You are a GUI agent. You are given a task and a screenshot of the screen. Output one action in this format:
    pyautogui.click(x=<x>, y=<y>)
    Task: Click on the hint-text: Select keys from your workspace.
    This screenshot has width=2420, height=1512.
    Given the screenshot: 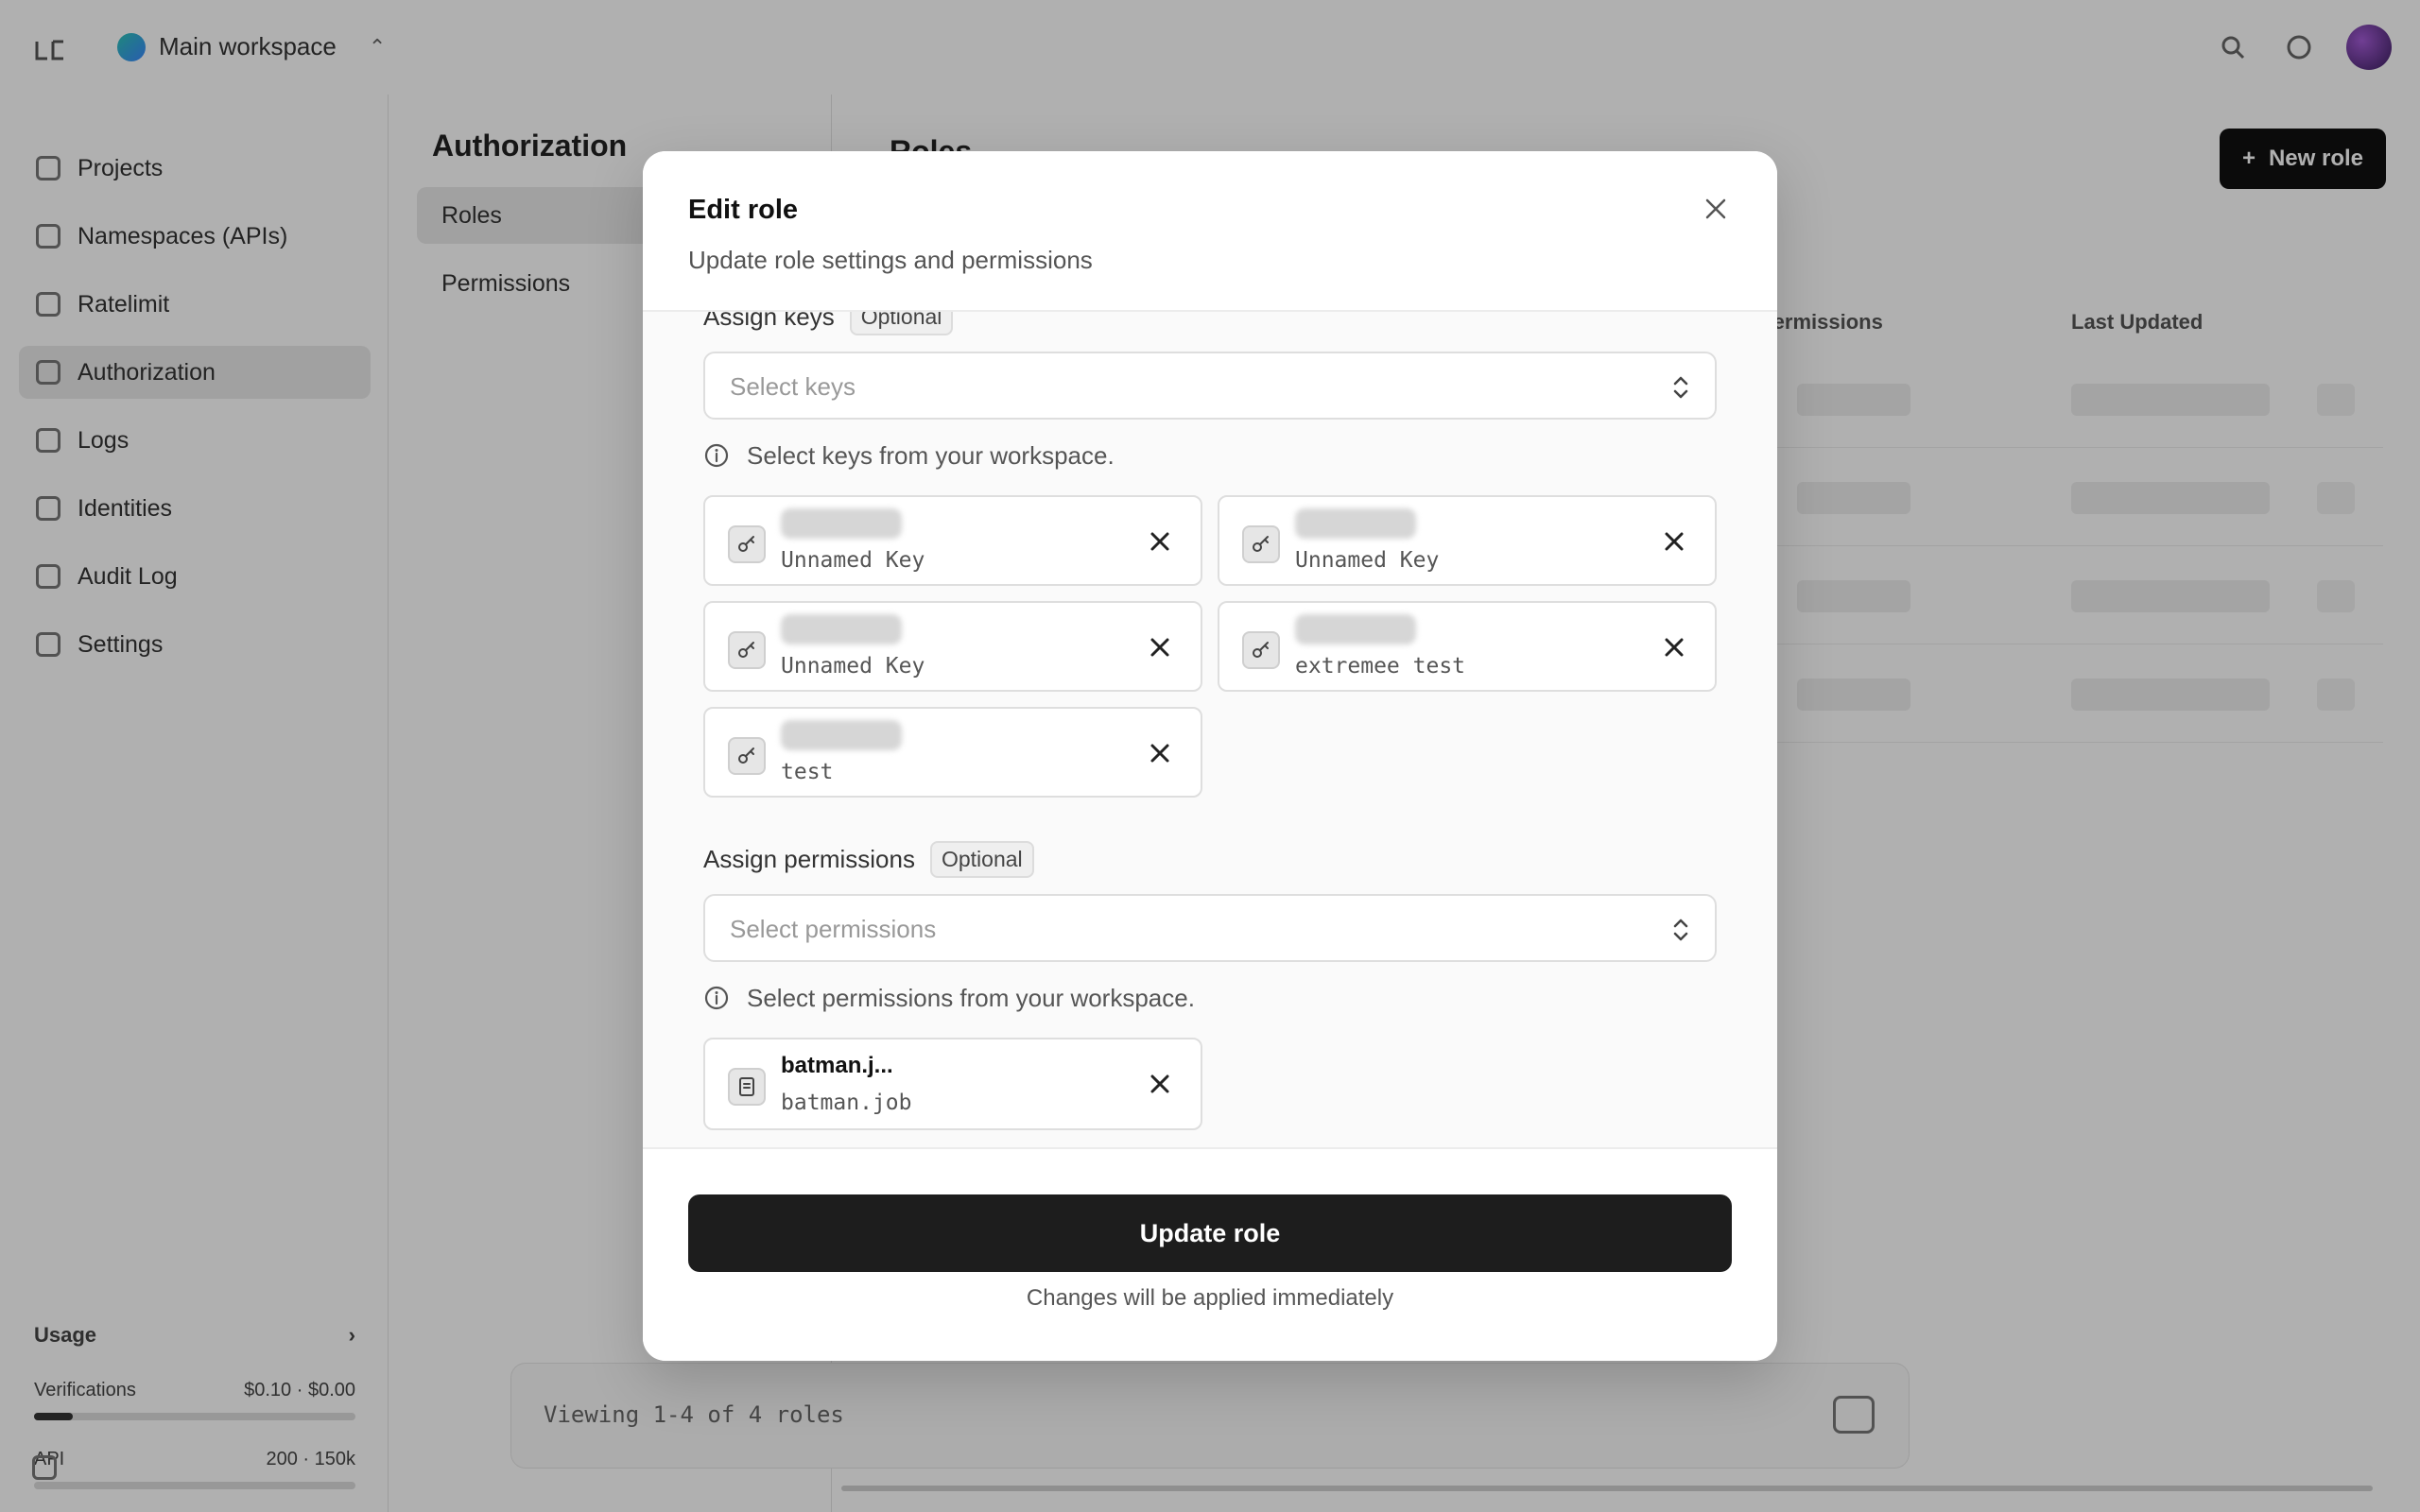 What is the action you would take?
    pyautogui.click(x=931, y=455)
    